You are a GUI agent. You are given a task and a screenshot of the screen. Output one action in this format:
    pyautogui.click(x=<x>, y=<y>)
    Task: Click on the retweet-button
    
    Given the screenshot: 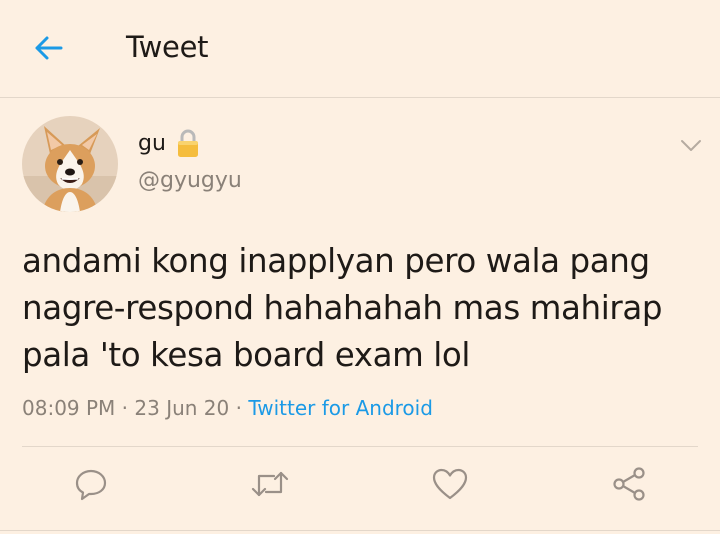 What is the action you would take?
    pyautogui.click(x=270, y=486)
    